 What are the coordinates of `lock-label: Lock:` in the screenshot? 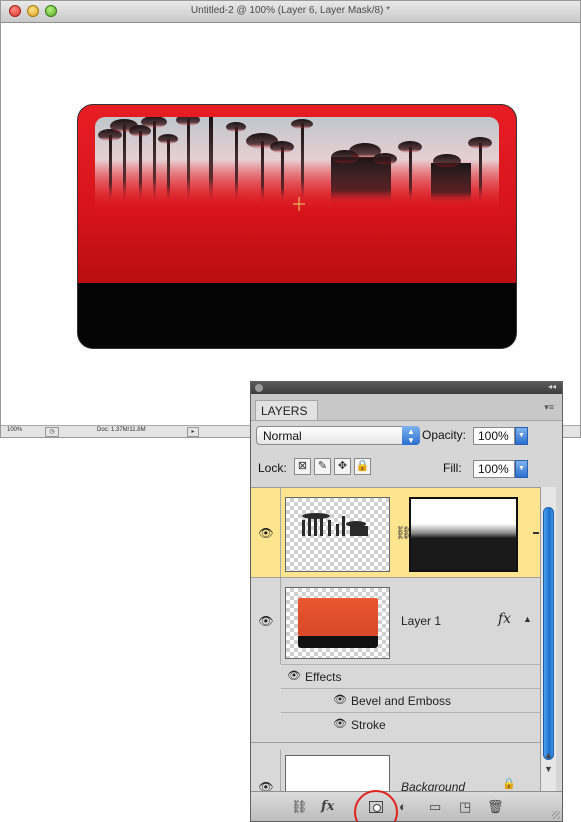 It's located at (272, 468).